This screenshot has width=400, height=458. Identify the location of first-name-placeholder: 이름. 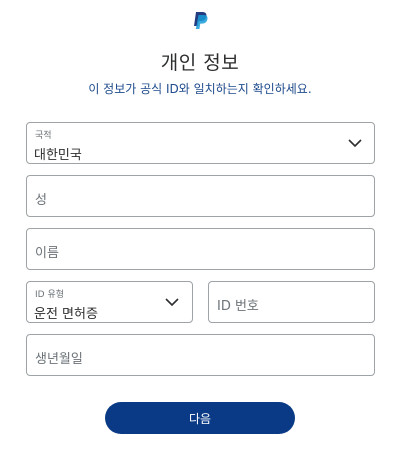
(47, 253).